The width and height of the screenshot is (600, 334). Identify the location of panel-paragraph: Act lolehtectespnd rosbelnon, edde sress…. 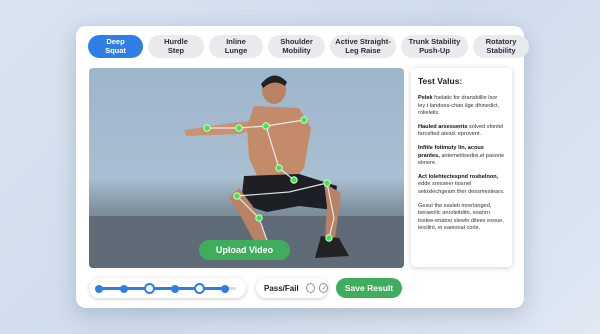
(461, 184).